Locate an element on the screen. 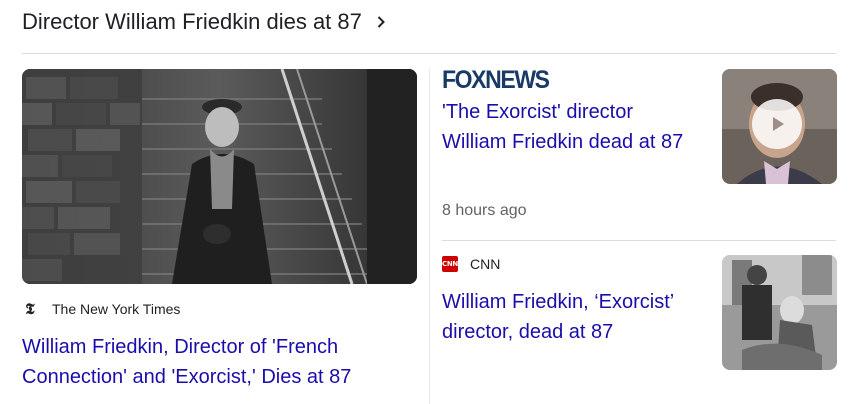  fox-video-thumbnail is located at coordinates (779, 126).